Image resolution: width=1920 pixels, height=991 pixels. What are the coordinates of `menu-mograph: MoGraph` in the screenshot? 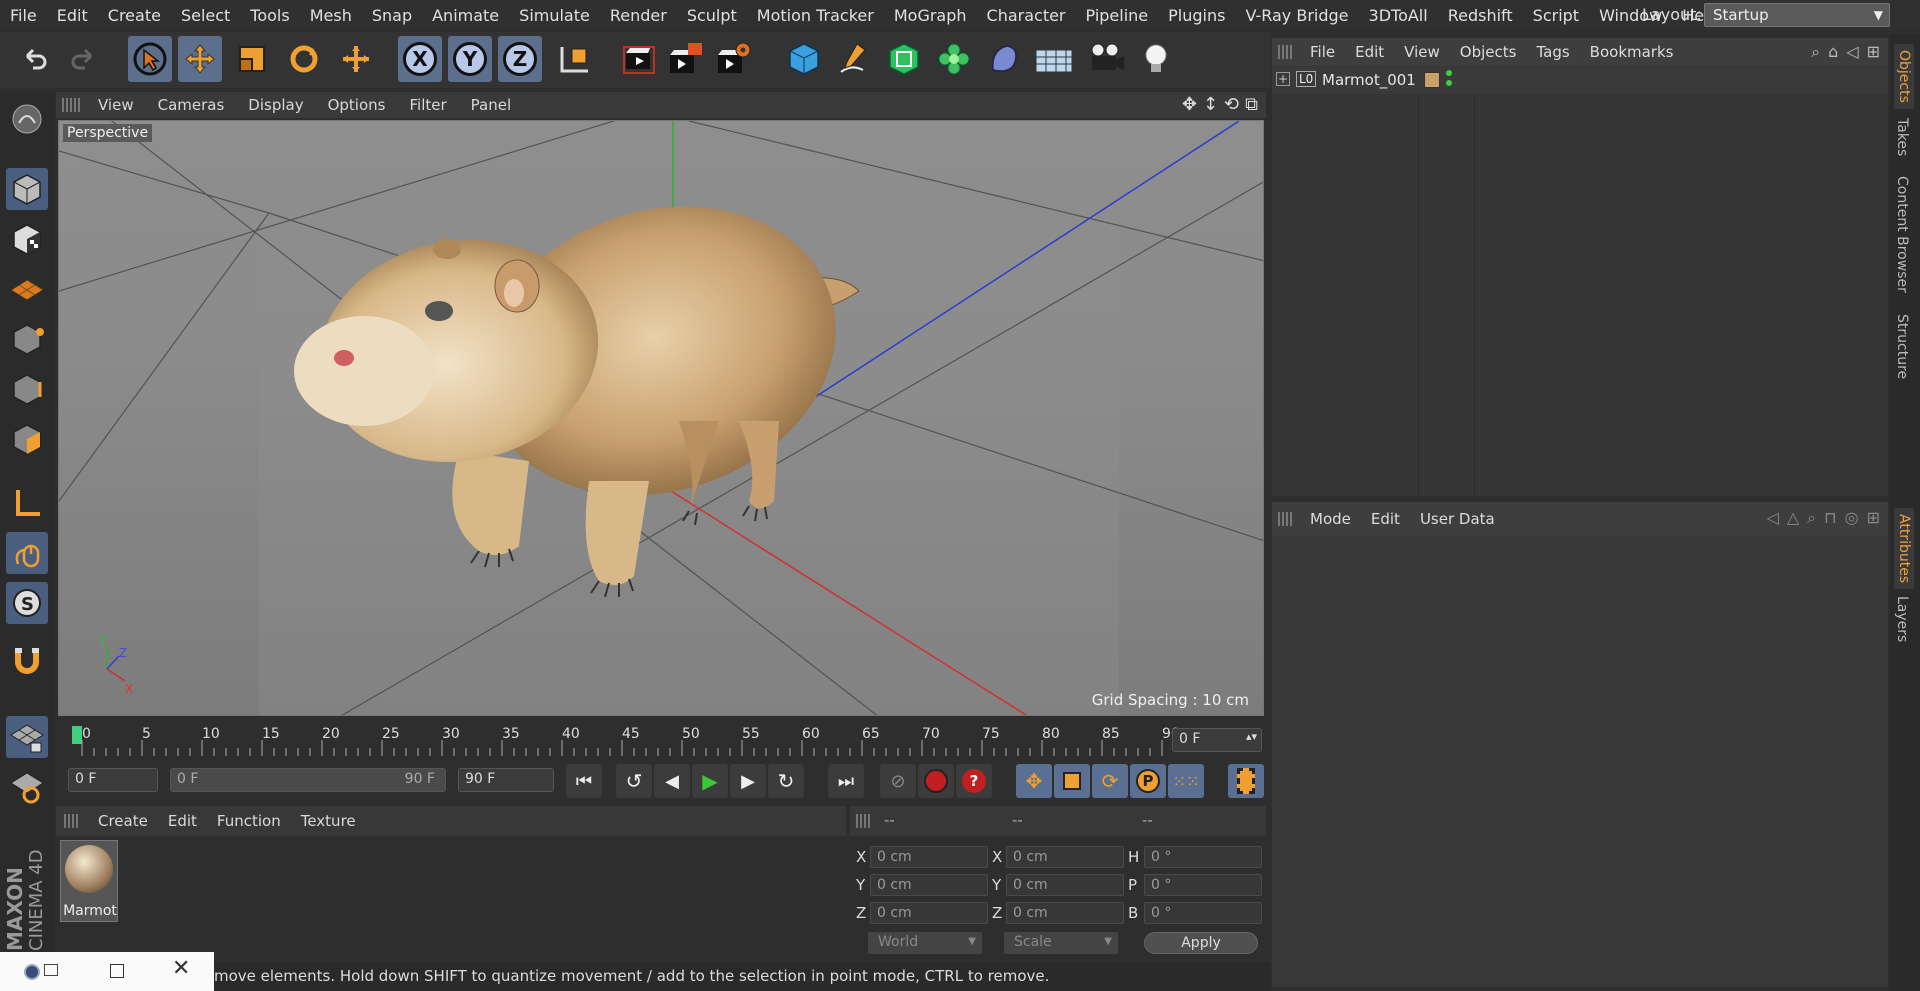 It's located at (930, 15).